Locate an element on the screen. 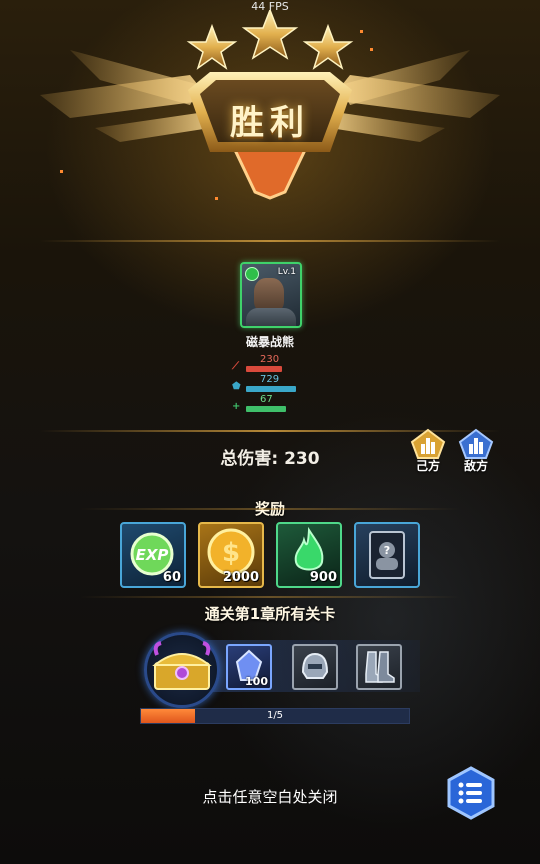 The image size is (540, 864). hero-portrait: Lv.1 is located at coordinates (271, 295).